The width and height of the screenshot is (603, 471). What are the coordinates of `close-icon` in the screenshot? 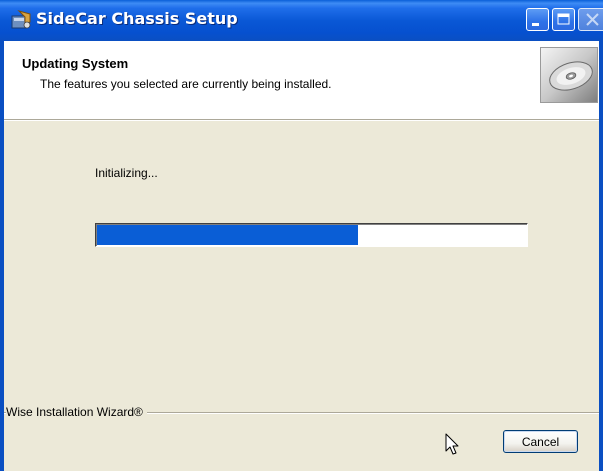 It's located at (592, 19).